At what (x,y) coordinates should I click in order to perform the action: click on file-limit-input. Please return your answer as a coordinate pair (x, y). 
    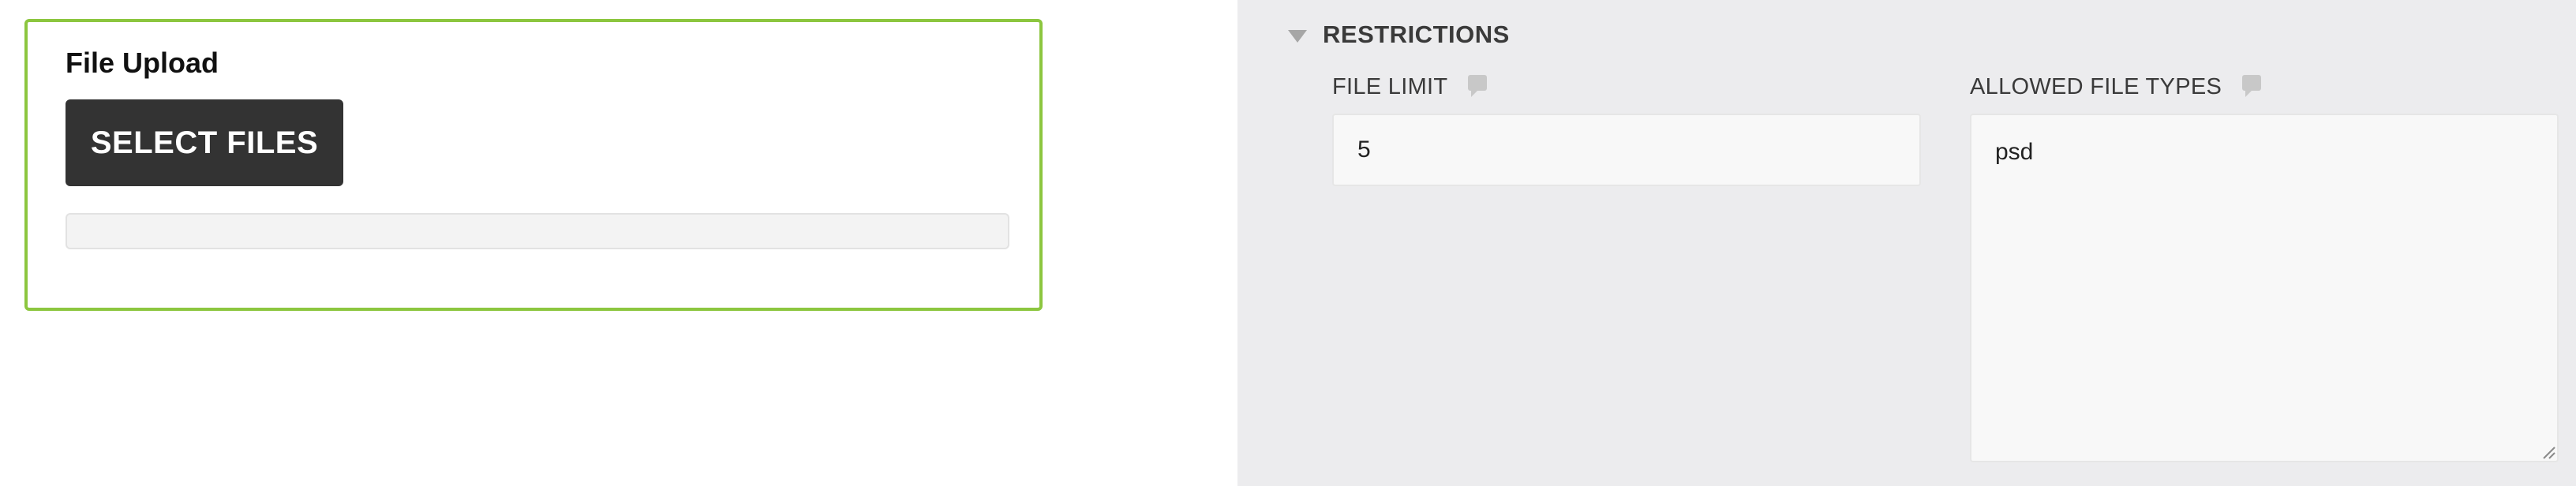
    Looking at the image, I should click on (1626, 150).